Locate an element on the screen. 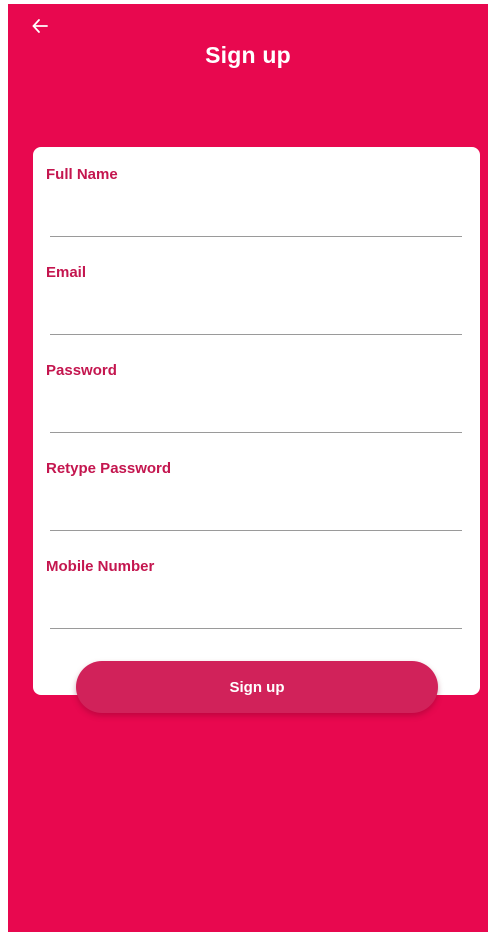  retype-password-field: Retype Password is located at coordinates (256, 505).